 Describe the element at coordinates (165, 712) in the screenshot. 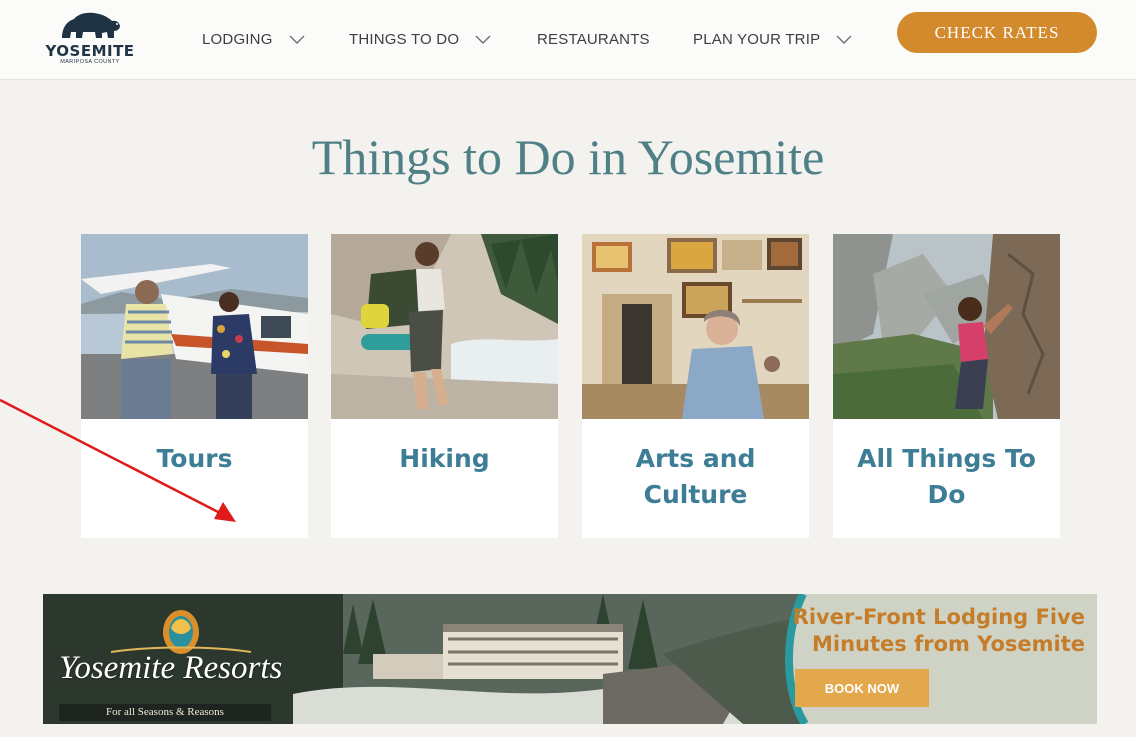

I see `banner-tagline: For all Seasons & Reasons` at that location.